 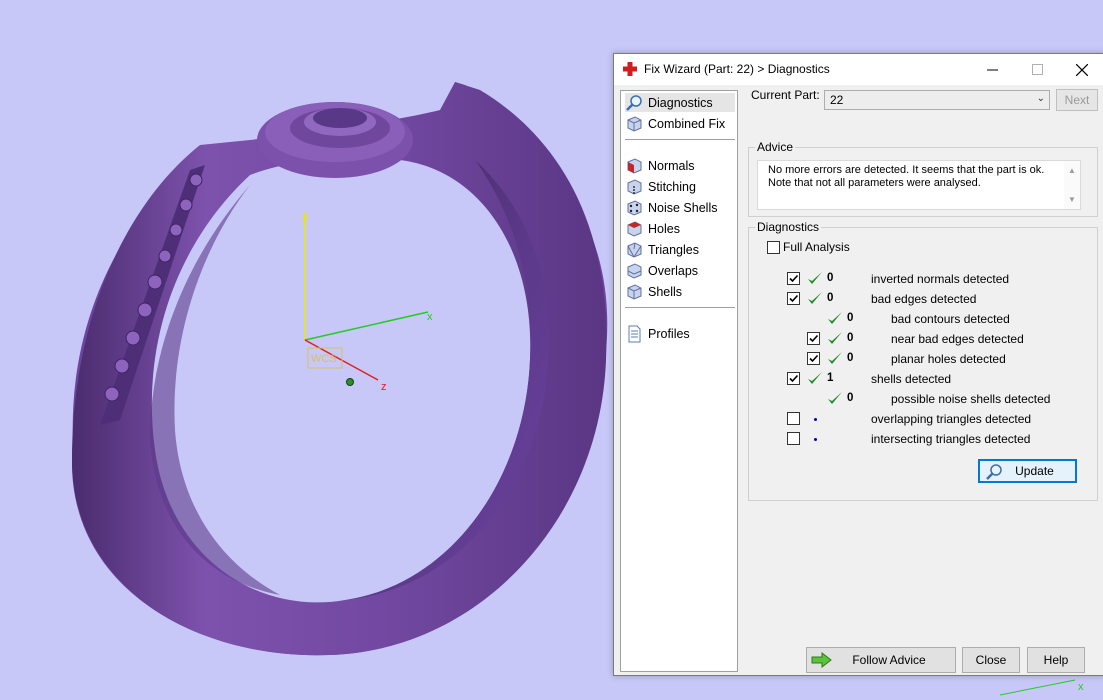 I want to click on holes-icon, so click(x=634, y=228).